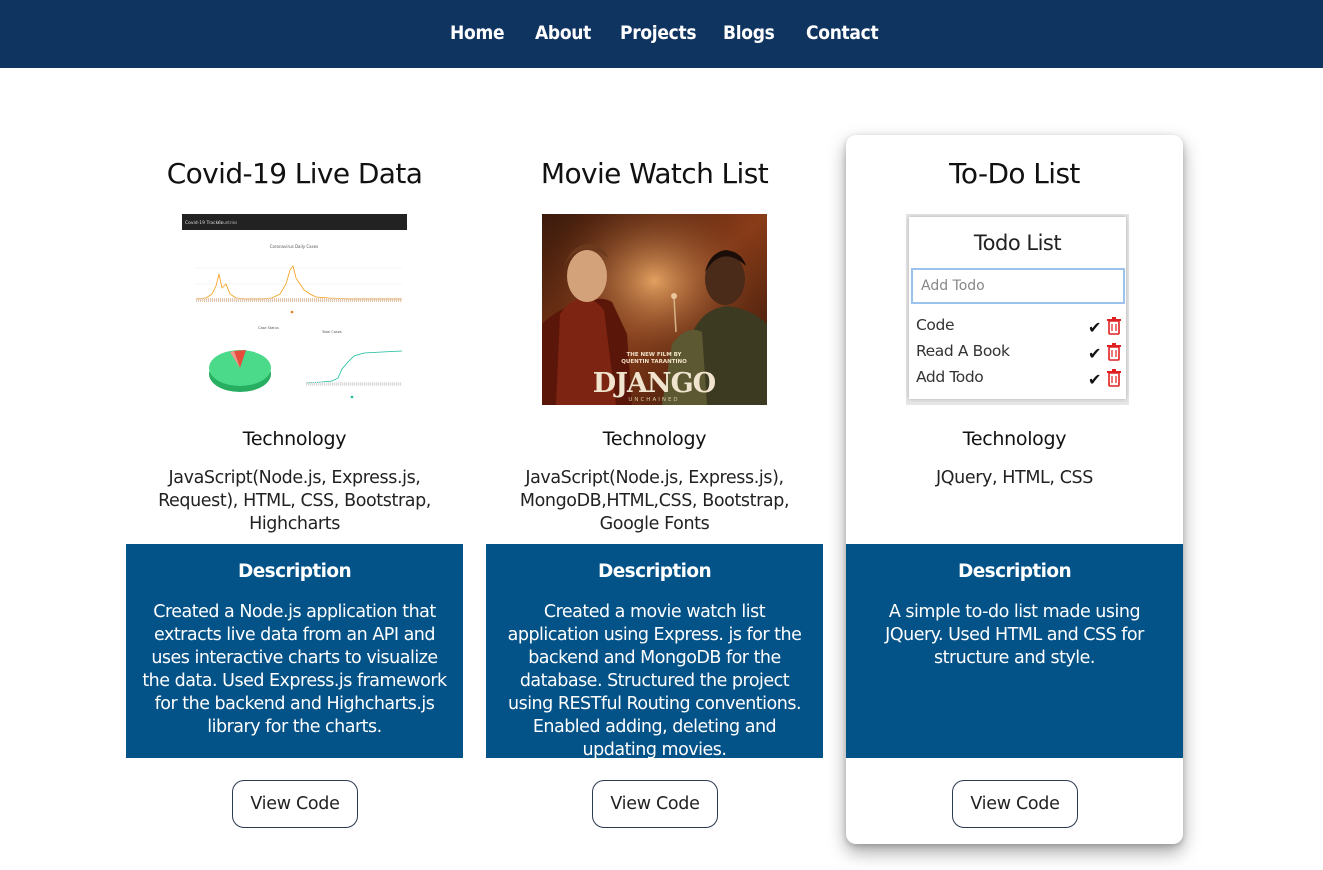  I want to click on poster-title: DJANGO, so click(654, 383).